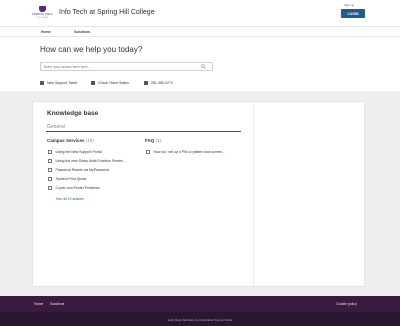  I want to click on main-nav: Home Solutions, so click(200, 31).